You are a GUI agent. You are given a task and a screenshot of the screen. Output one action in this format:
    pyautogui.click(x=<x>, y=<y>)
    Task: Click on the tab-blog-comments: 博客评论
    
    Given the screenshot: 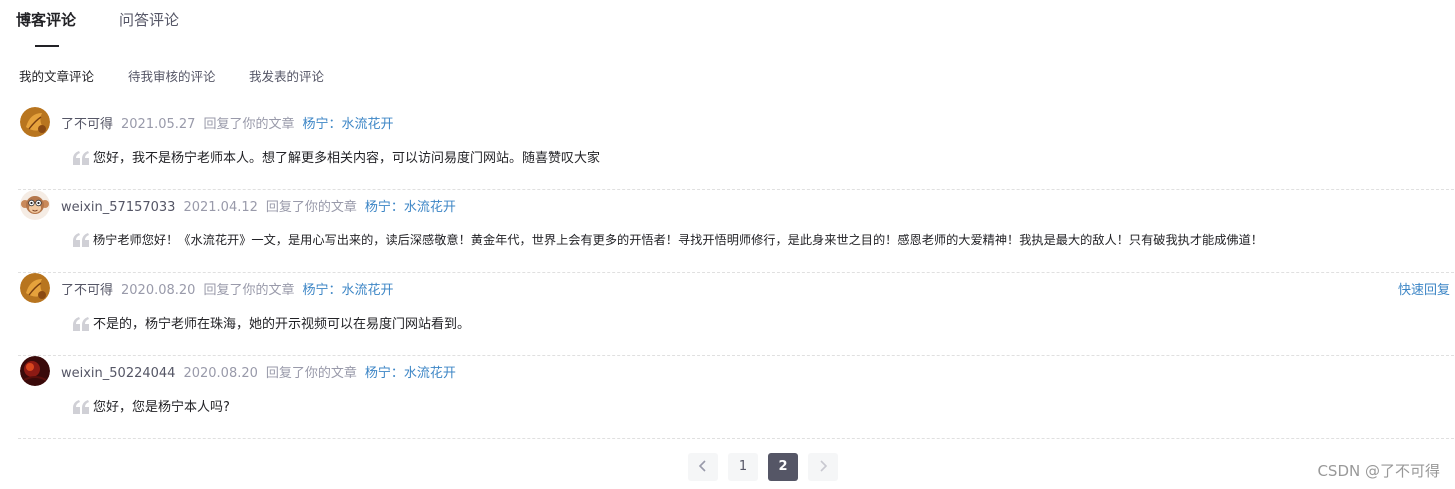 What is the action you would take?
    pyautogui.click(x=46, y=19)
    